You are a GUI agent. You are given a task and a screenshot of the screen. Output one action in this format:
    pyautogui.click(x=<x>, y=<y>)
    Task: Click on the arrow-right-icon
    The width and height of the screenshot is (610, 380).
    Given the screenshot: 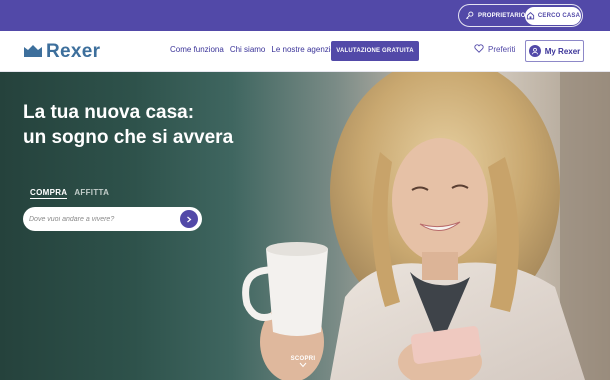 What is the action you would take?
    pyautogui.click(x=189, y=219)
    